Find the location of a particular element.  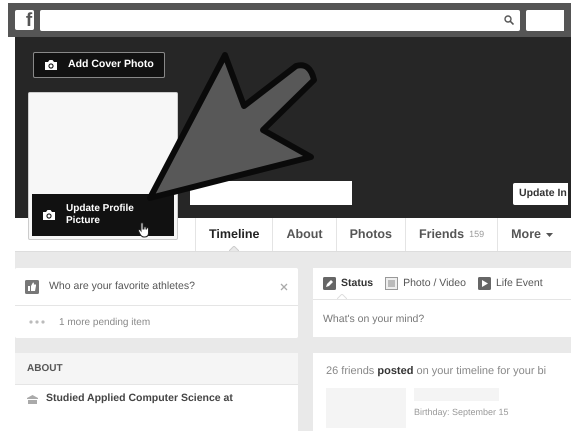

dots-icon is located at coordinates (37, 322).